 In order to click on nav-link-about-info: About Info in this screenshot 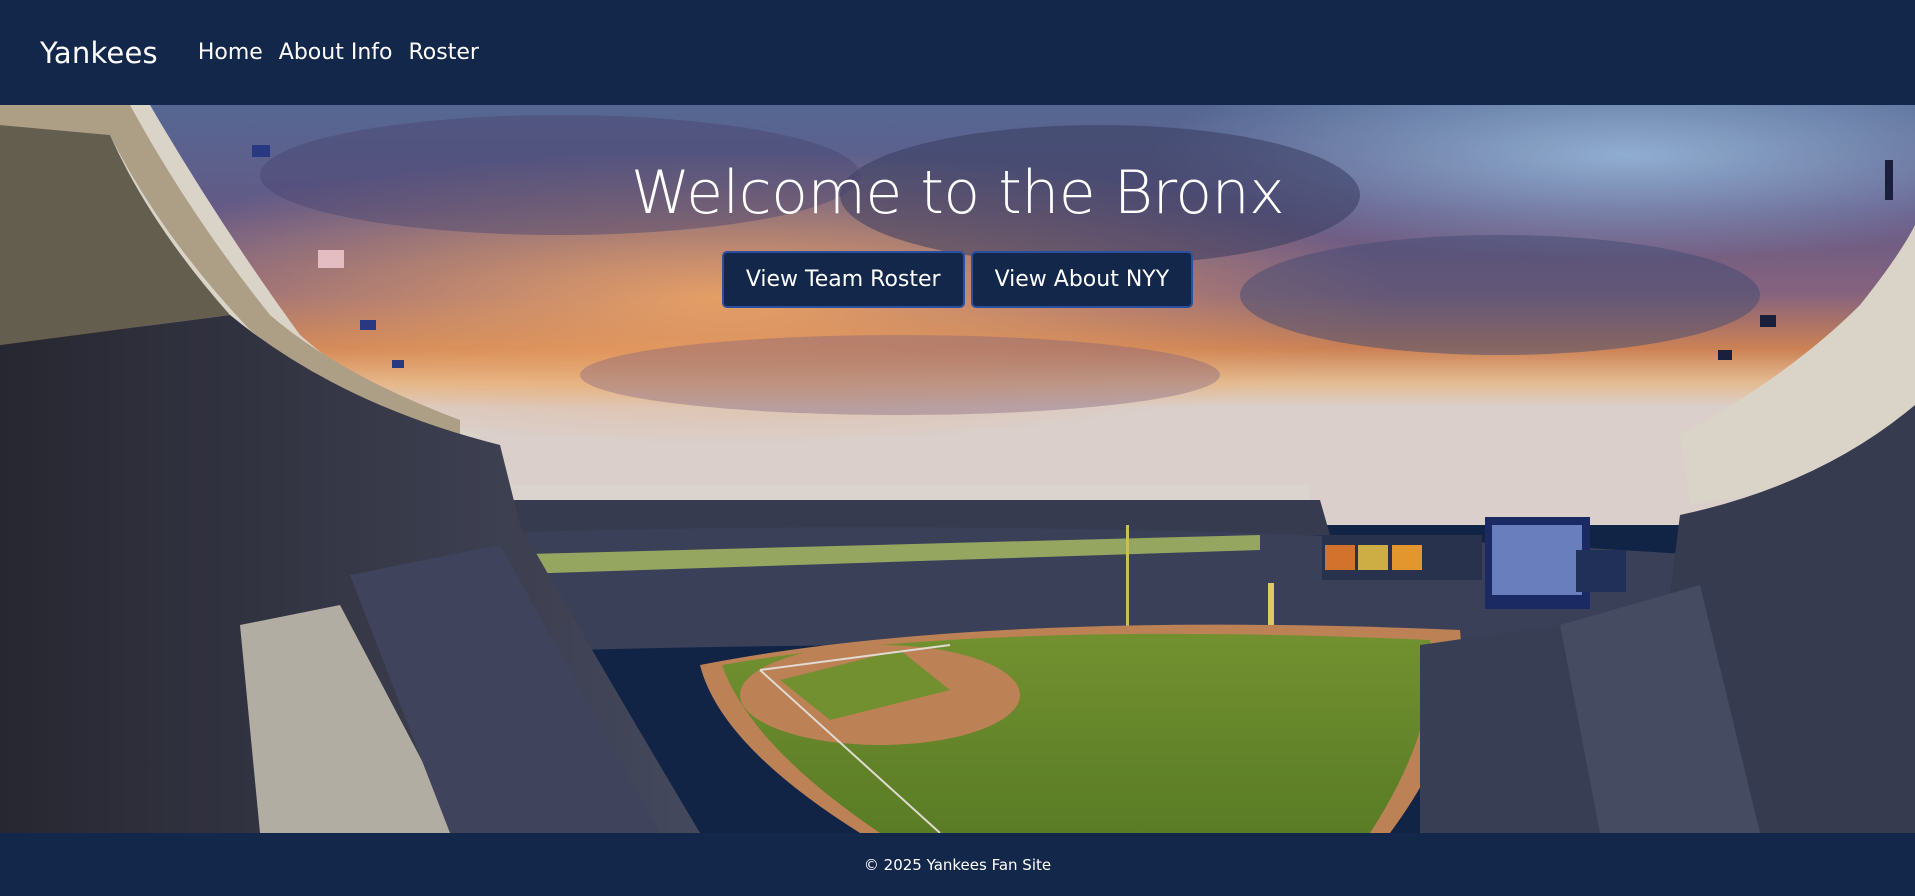, I will do `click(336, 52)`.